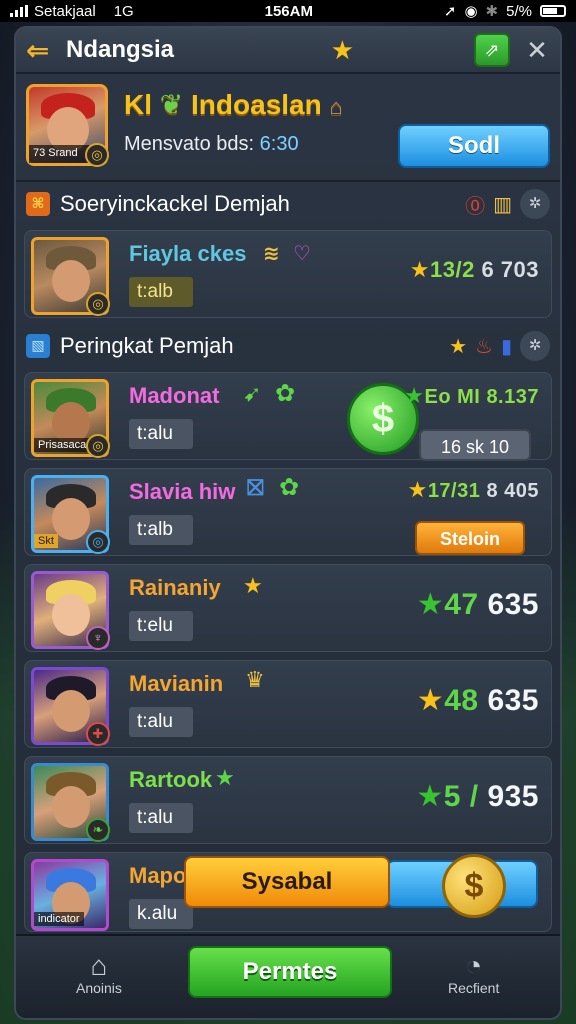 This screenshot has width=576, height=1024. I want to click on tab-home: ⌂ Anoinis, so click(99, 973).